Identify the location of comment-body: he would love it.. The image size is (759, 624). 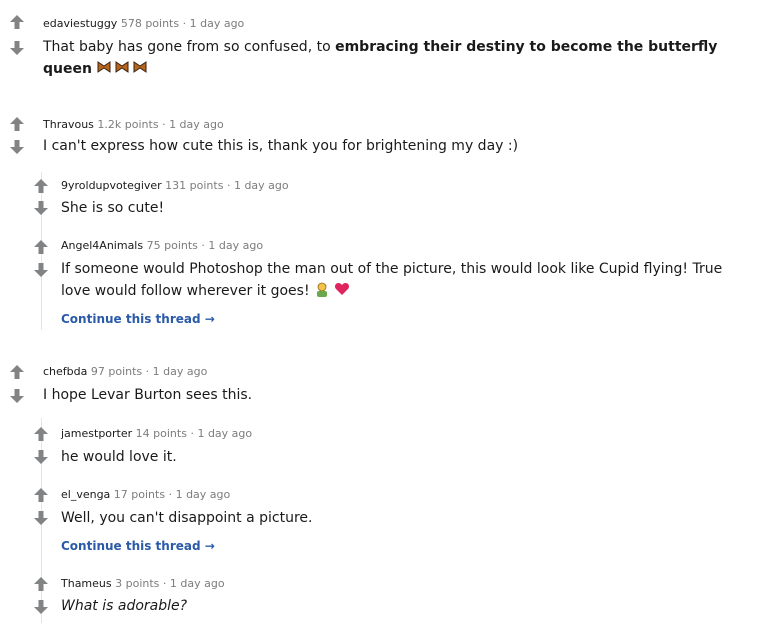
(119, 457).